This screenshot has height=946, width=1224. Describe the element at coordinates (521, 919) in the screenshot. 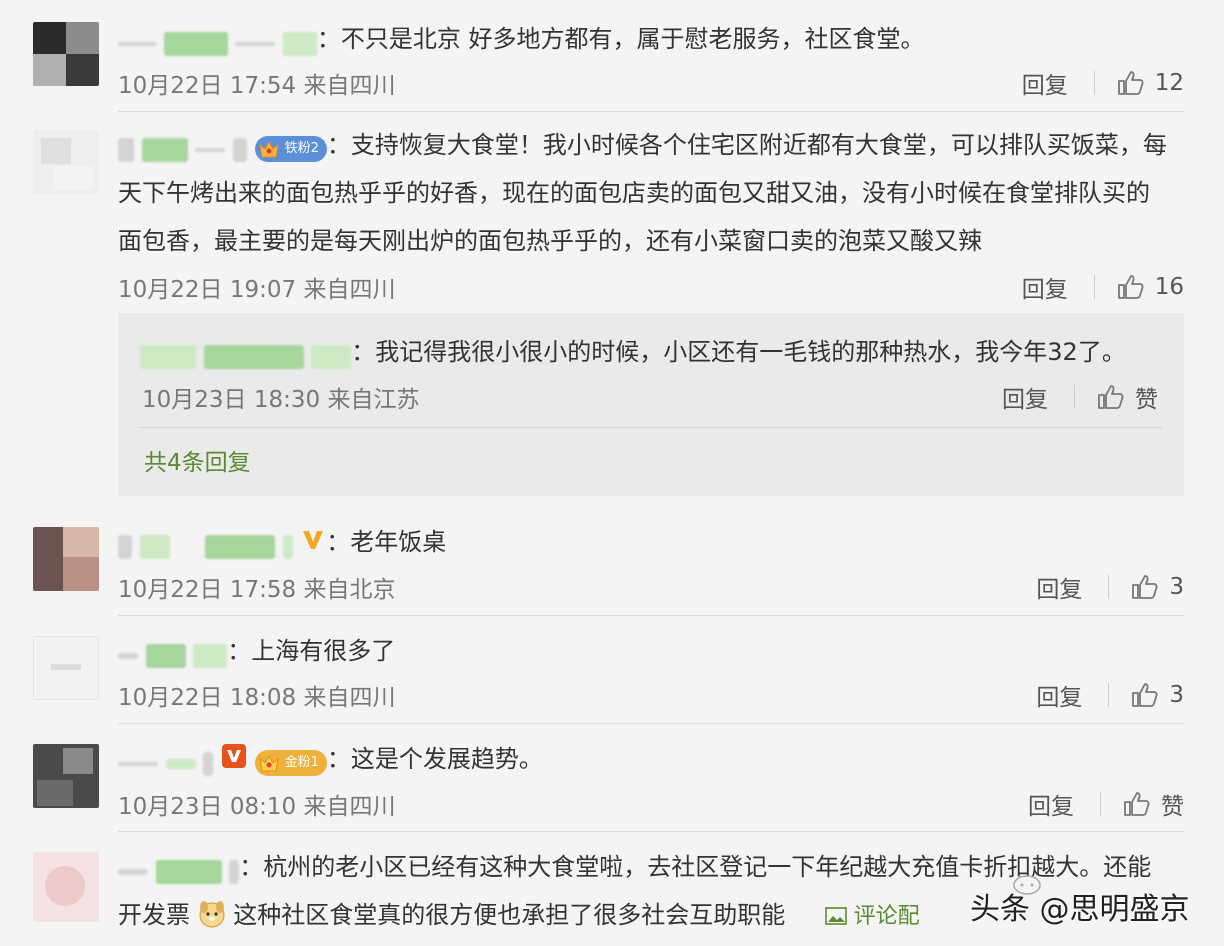

I see `comment-text-line: 开发票 这种社区食堂真的很方便也承担了很多社会互助职能 评论配图` at that location.